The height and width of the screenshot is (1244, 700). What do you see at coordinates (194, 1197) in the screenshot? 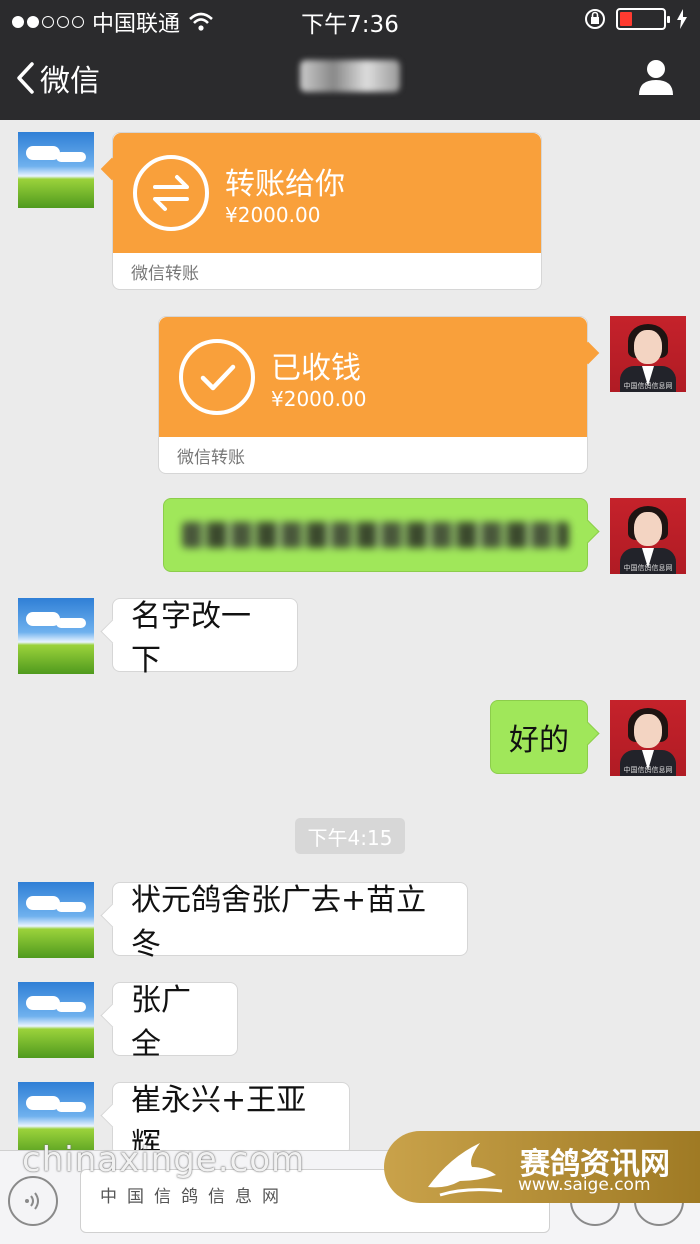
I see `watermark-site-cn: 中国信鸽信息网` at bounding box center [194, 1197].